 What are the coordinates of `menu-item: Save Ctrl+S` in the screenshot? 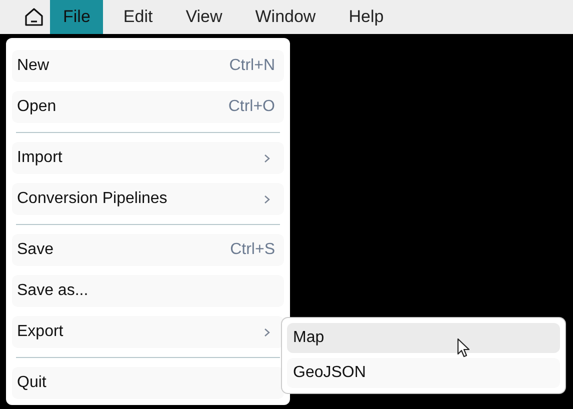 It's located at (148, 250).